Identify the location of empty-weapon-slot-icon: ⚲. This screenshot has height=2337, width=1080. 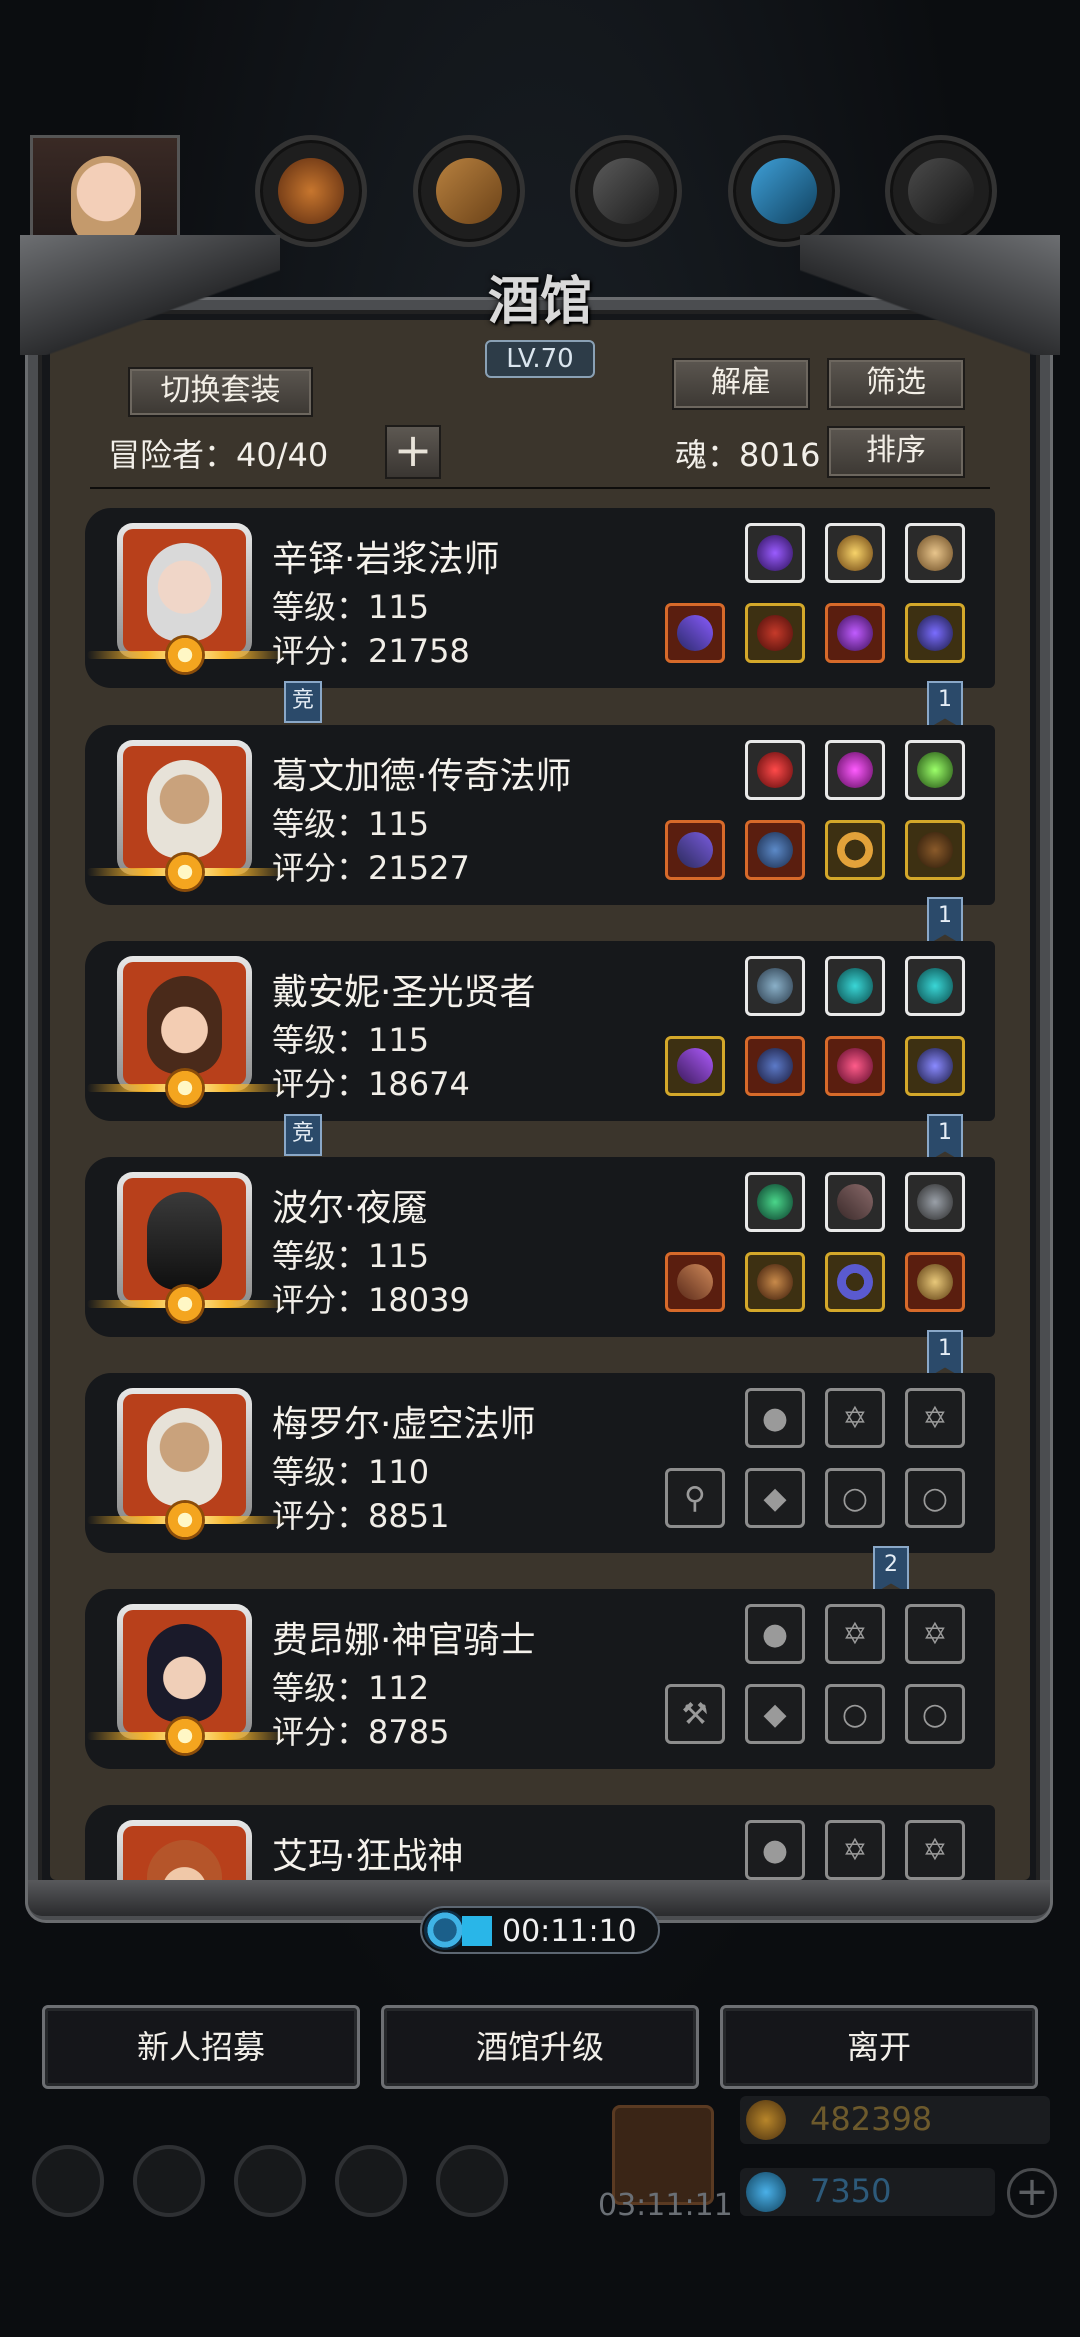
(695, 1498).